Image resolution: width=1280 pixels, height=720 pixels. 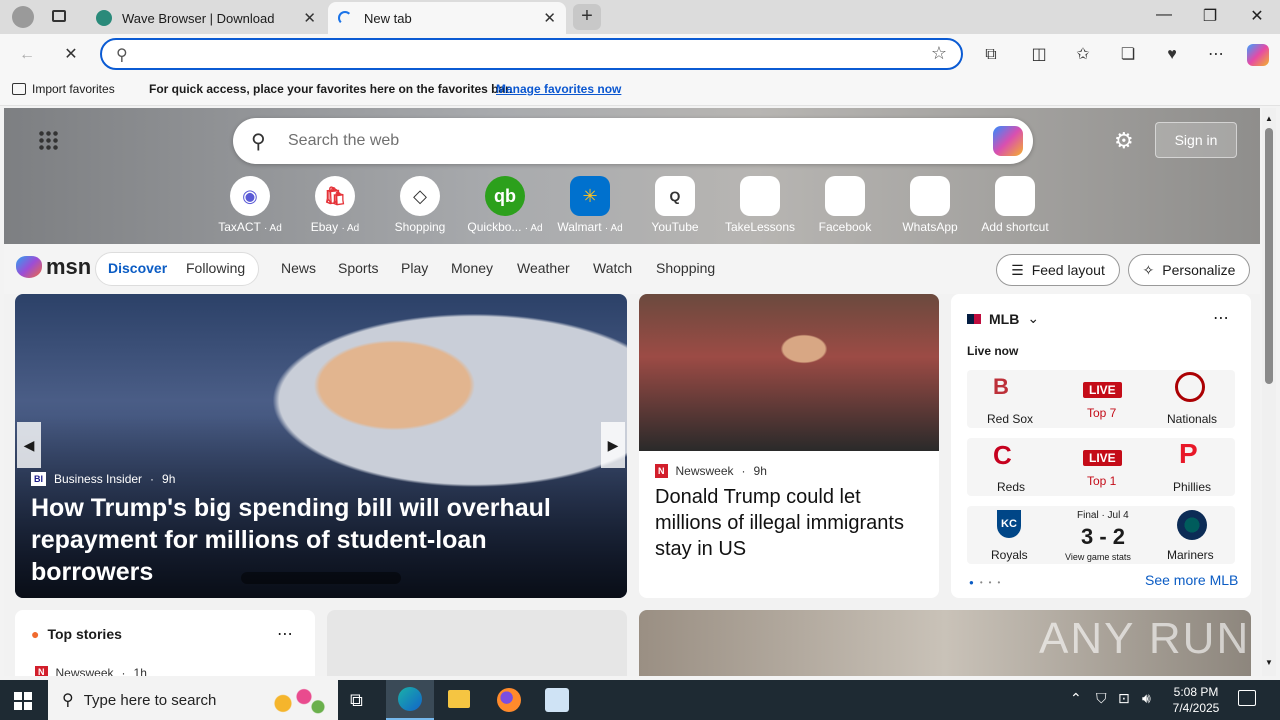 What do you see at coordinates (1076, 698) in the screenshot?
I see `show-hidden-icons: ⌃` at bounding box center [1076, 698].